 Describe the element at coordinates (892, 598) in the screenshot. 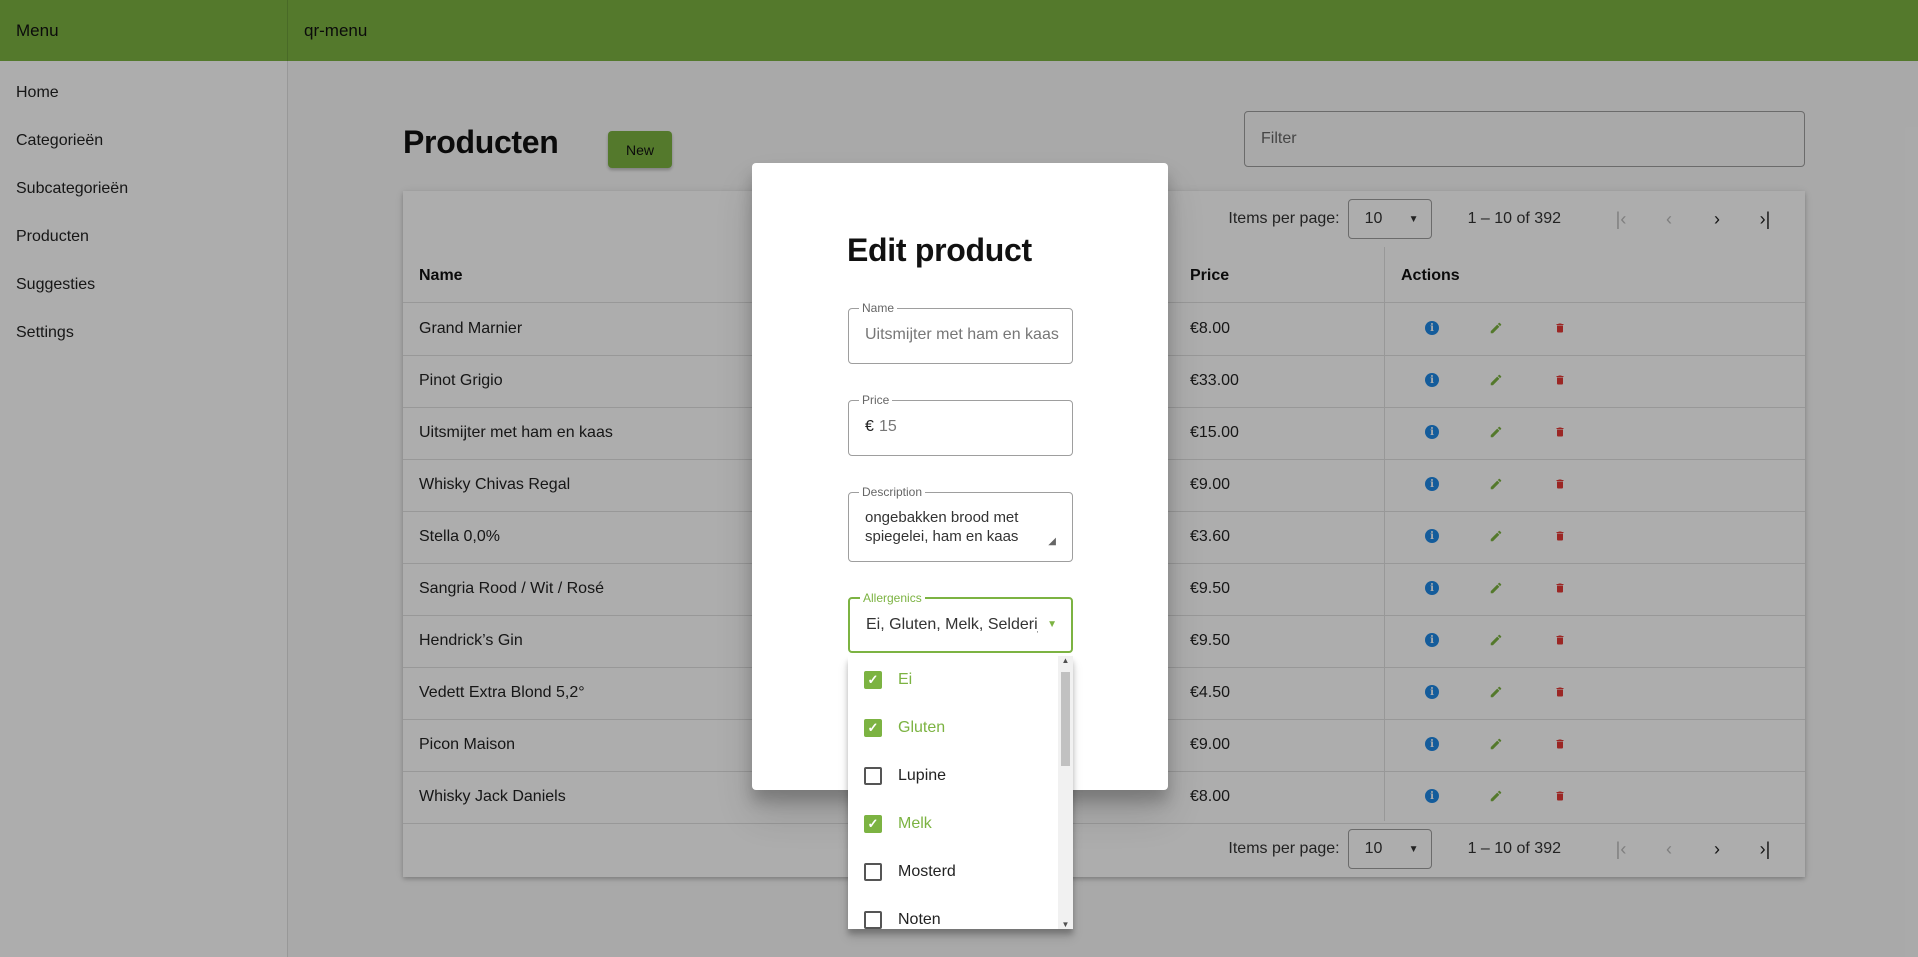

I see `allergenics-field-label: Allergenics` at that location.